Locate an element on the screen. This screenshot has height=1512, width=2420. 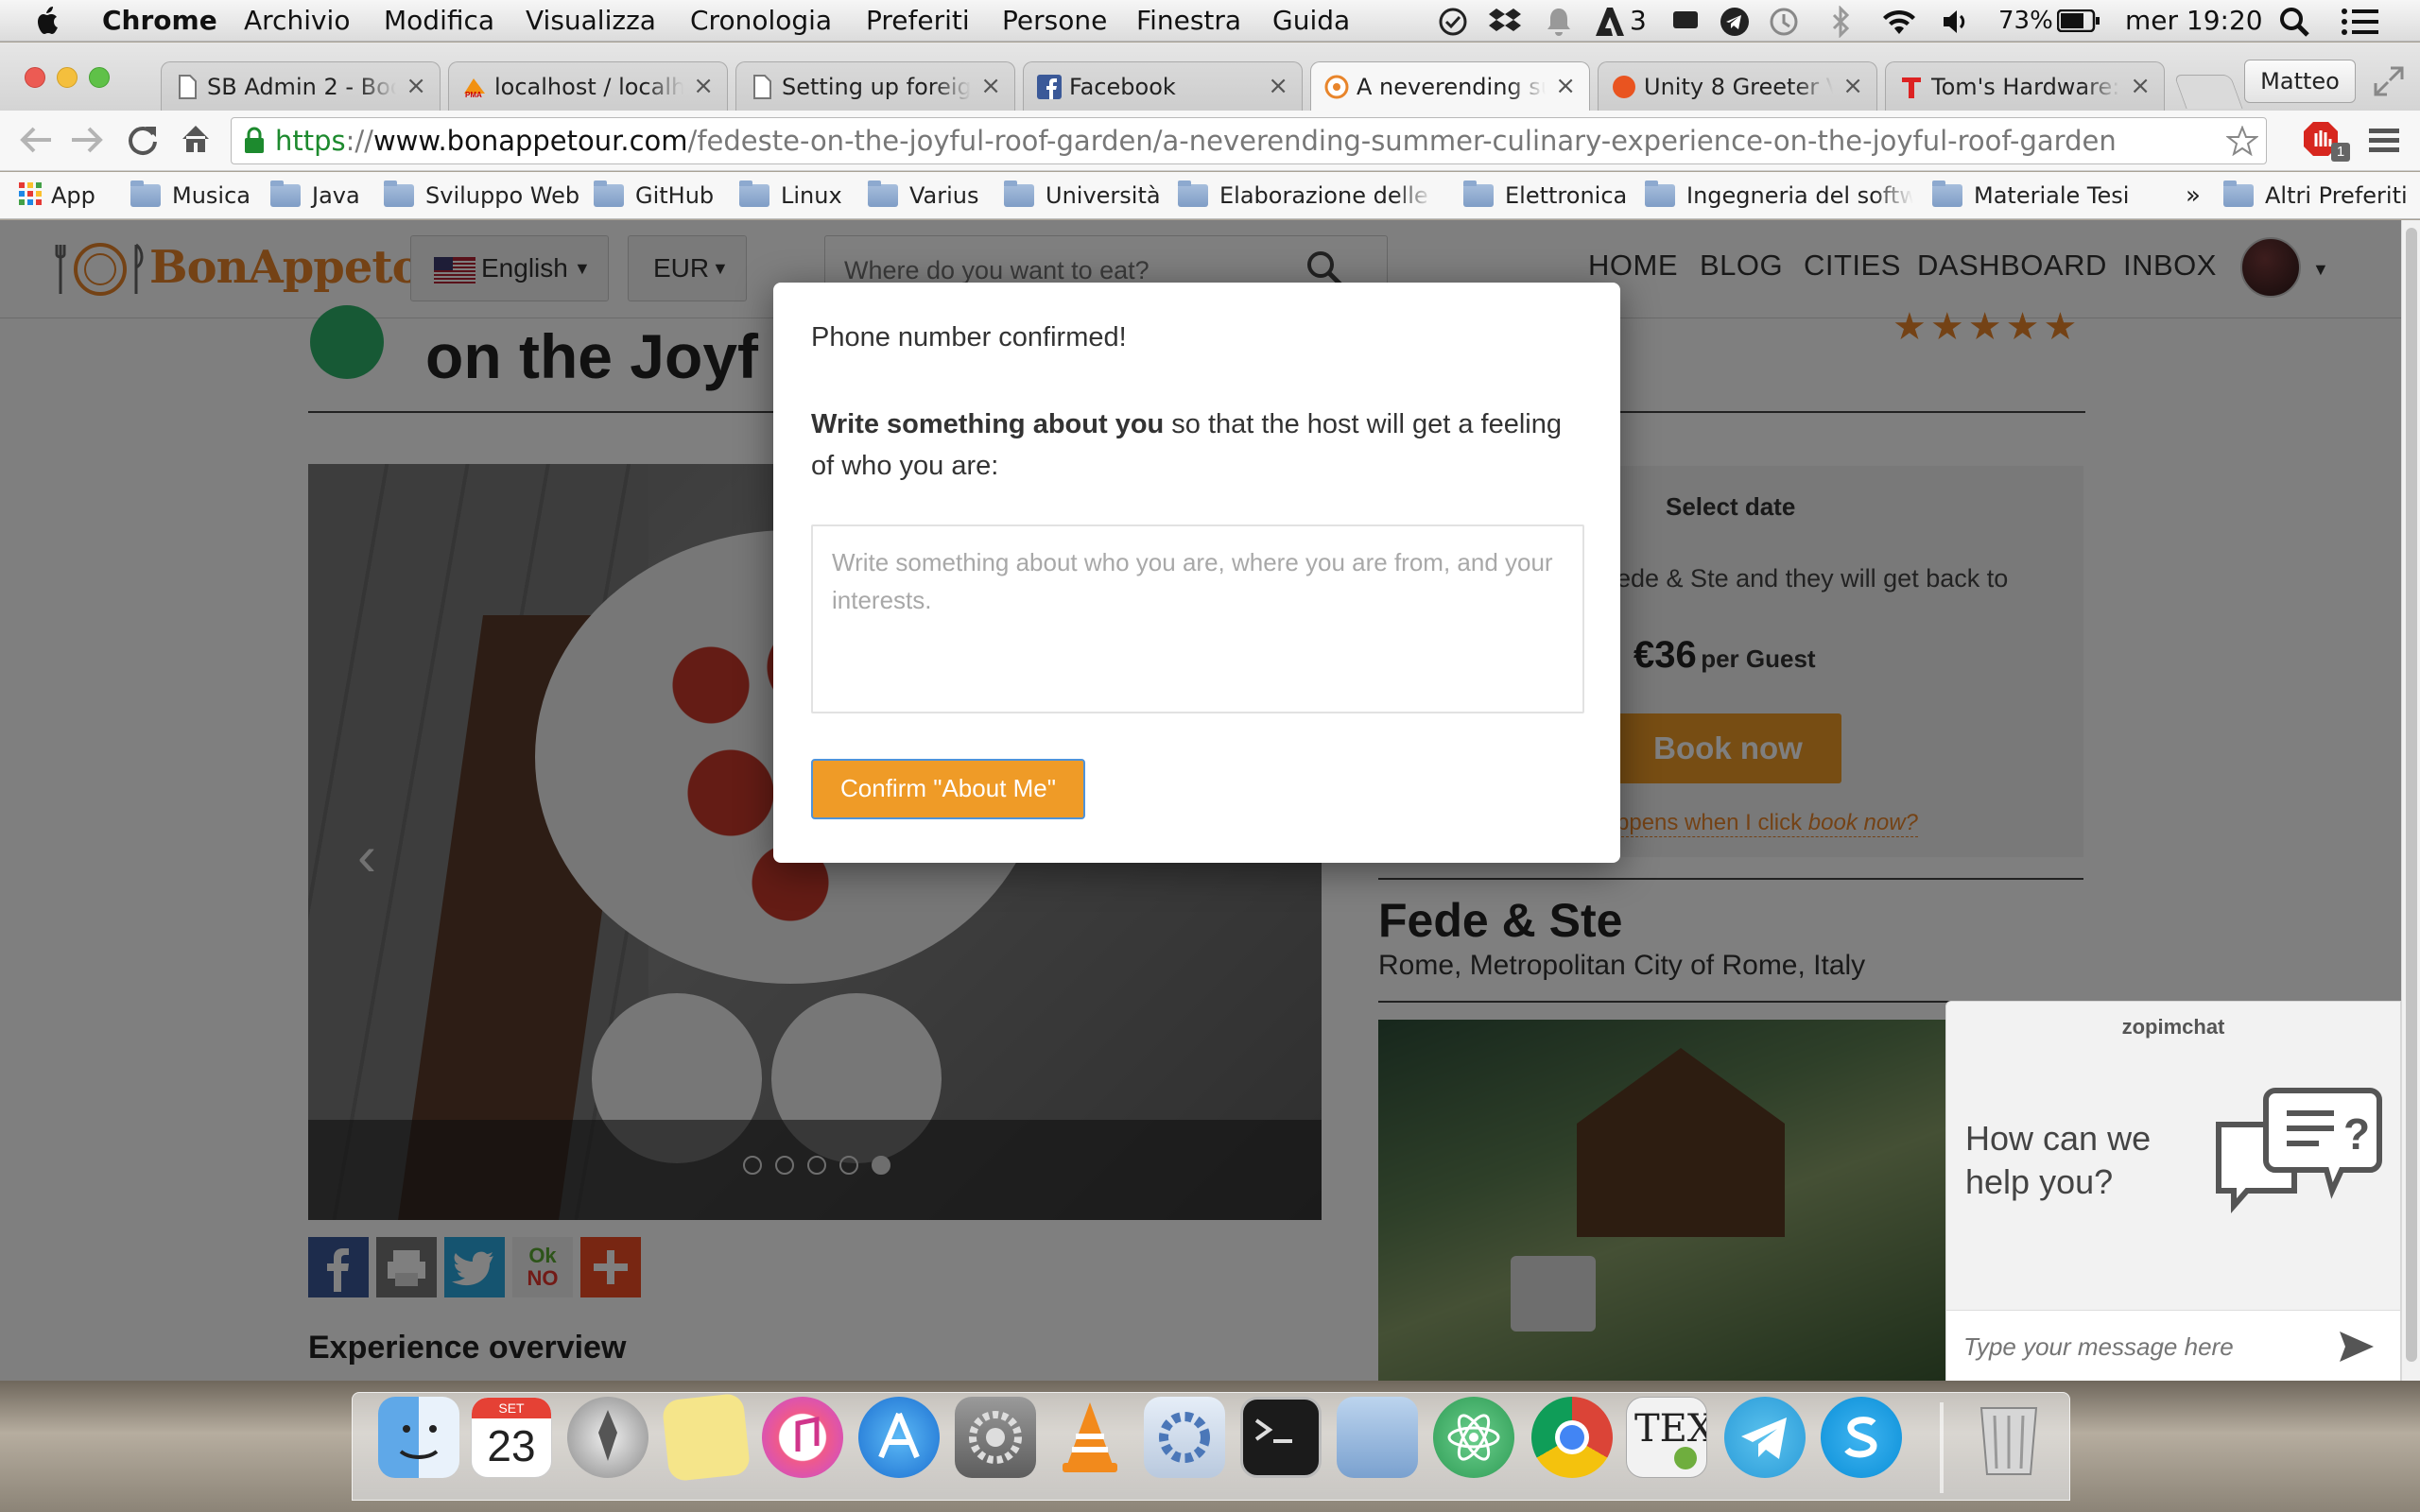
tab-title: SB Admin 2 - Bootstrap is located at coordinates (302, 87).